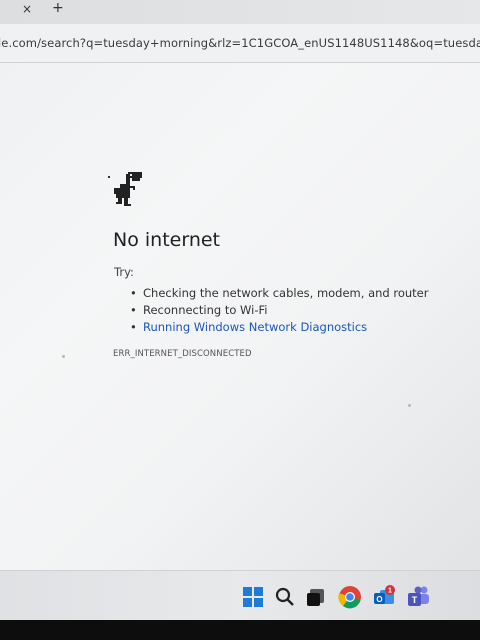 The height and width of the screenshot is (640, 480). I want to click on close-tab-button: ×, so click(27, 9).